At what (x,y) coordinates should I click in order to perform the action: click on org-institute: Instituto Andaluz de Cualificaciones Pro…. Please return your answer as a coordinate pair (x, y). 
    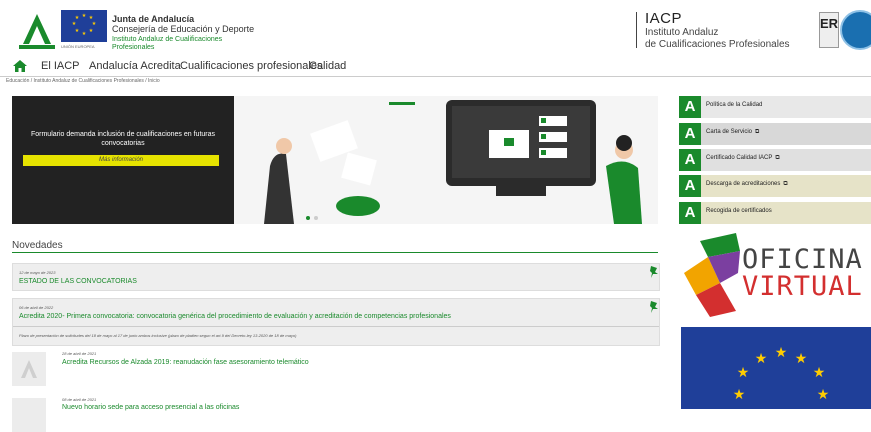
    Looking at the image, I should click on (167, 43).